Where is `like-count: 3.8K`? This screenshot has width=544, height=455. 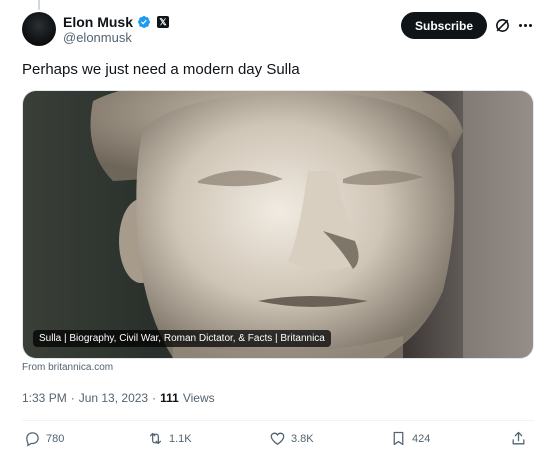
like-count: 3.8K is located at coordinates (302, 438).